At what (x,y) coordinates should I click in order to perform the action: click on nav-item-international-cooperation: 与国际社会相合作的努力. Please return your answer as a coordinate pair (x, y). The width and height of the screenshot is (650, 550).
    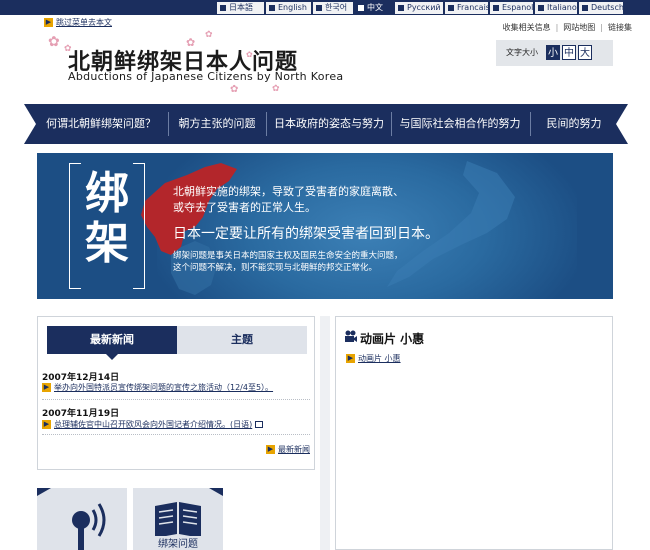
    Looking at the image, I should click on (460, 124).